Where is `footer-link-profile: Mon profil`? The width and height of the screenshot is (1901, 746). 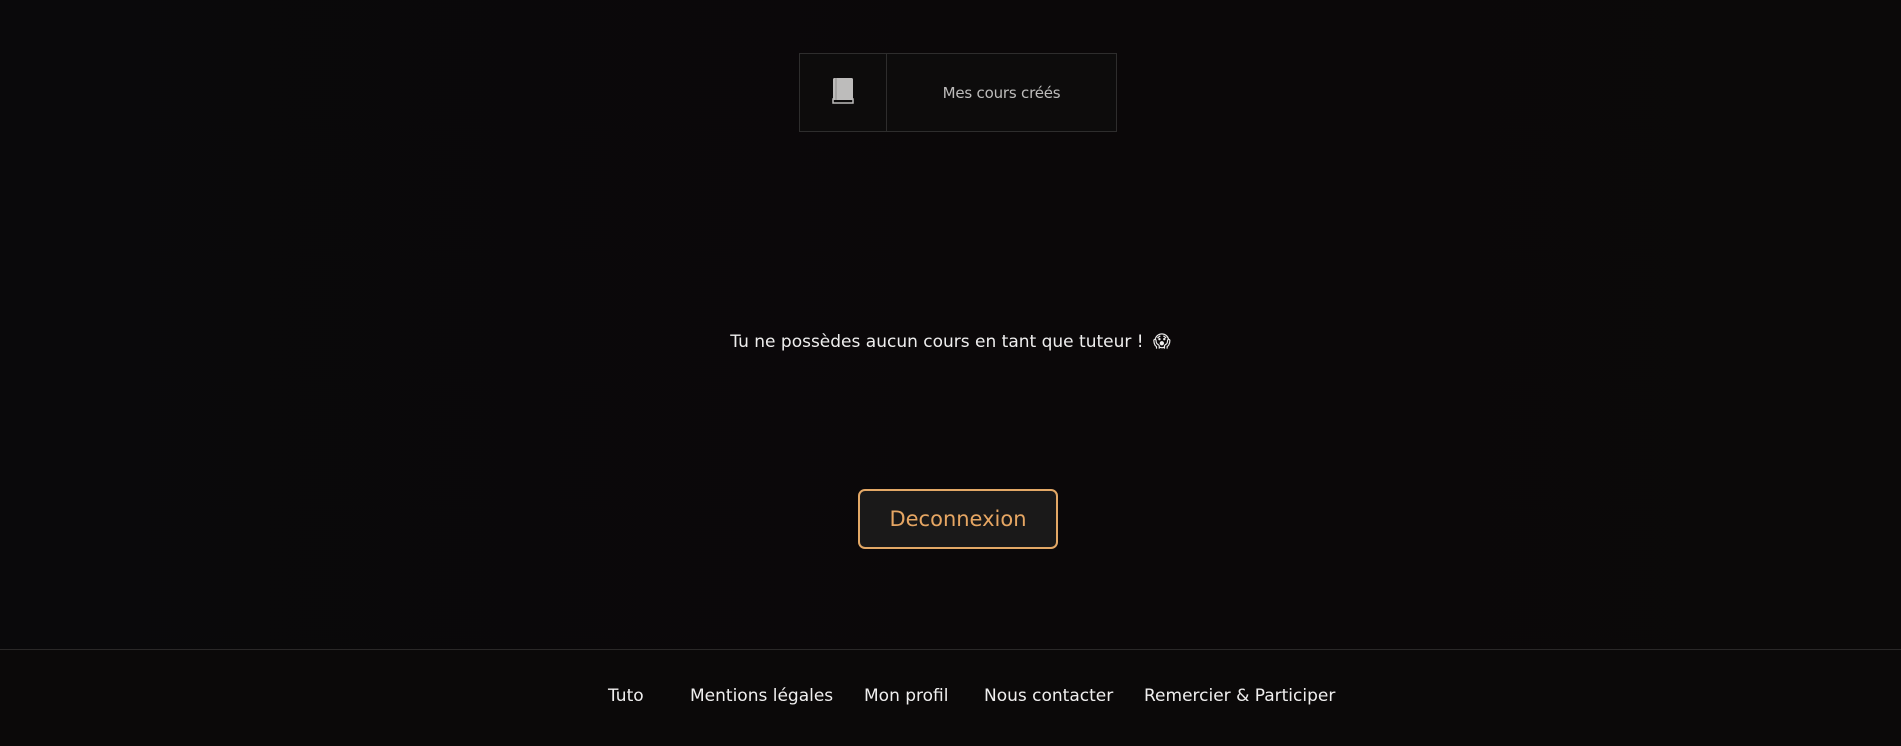 footer-link-profile: Mon profil is located at coordinates (906, 696).